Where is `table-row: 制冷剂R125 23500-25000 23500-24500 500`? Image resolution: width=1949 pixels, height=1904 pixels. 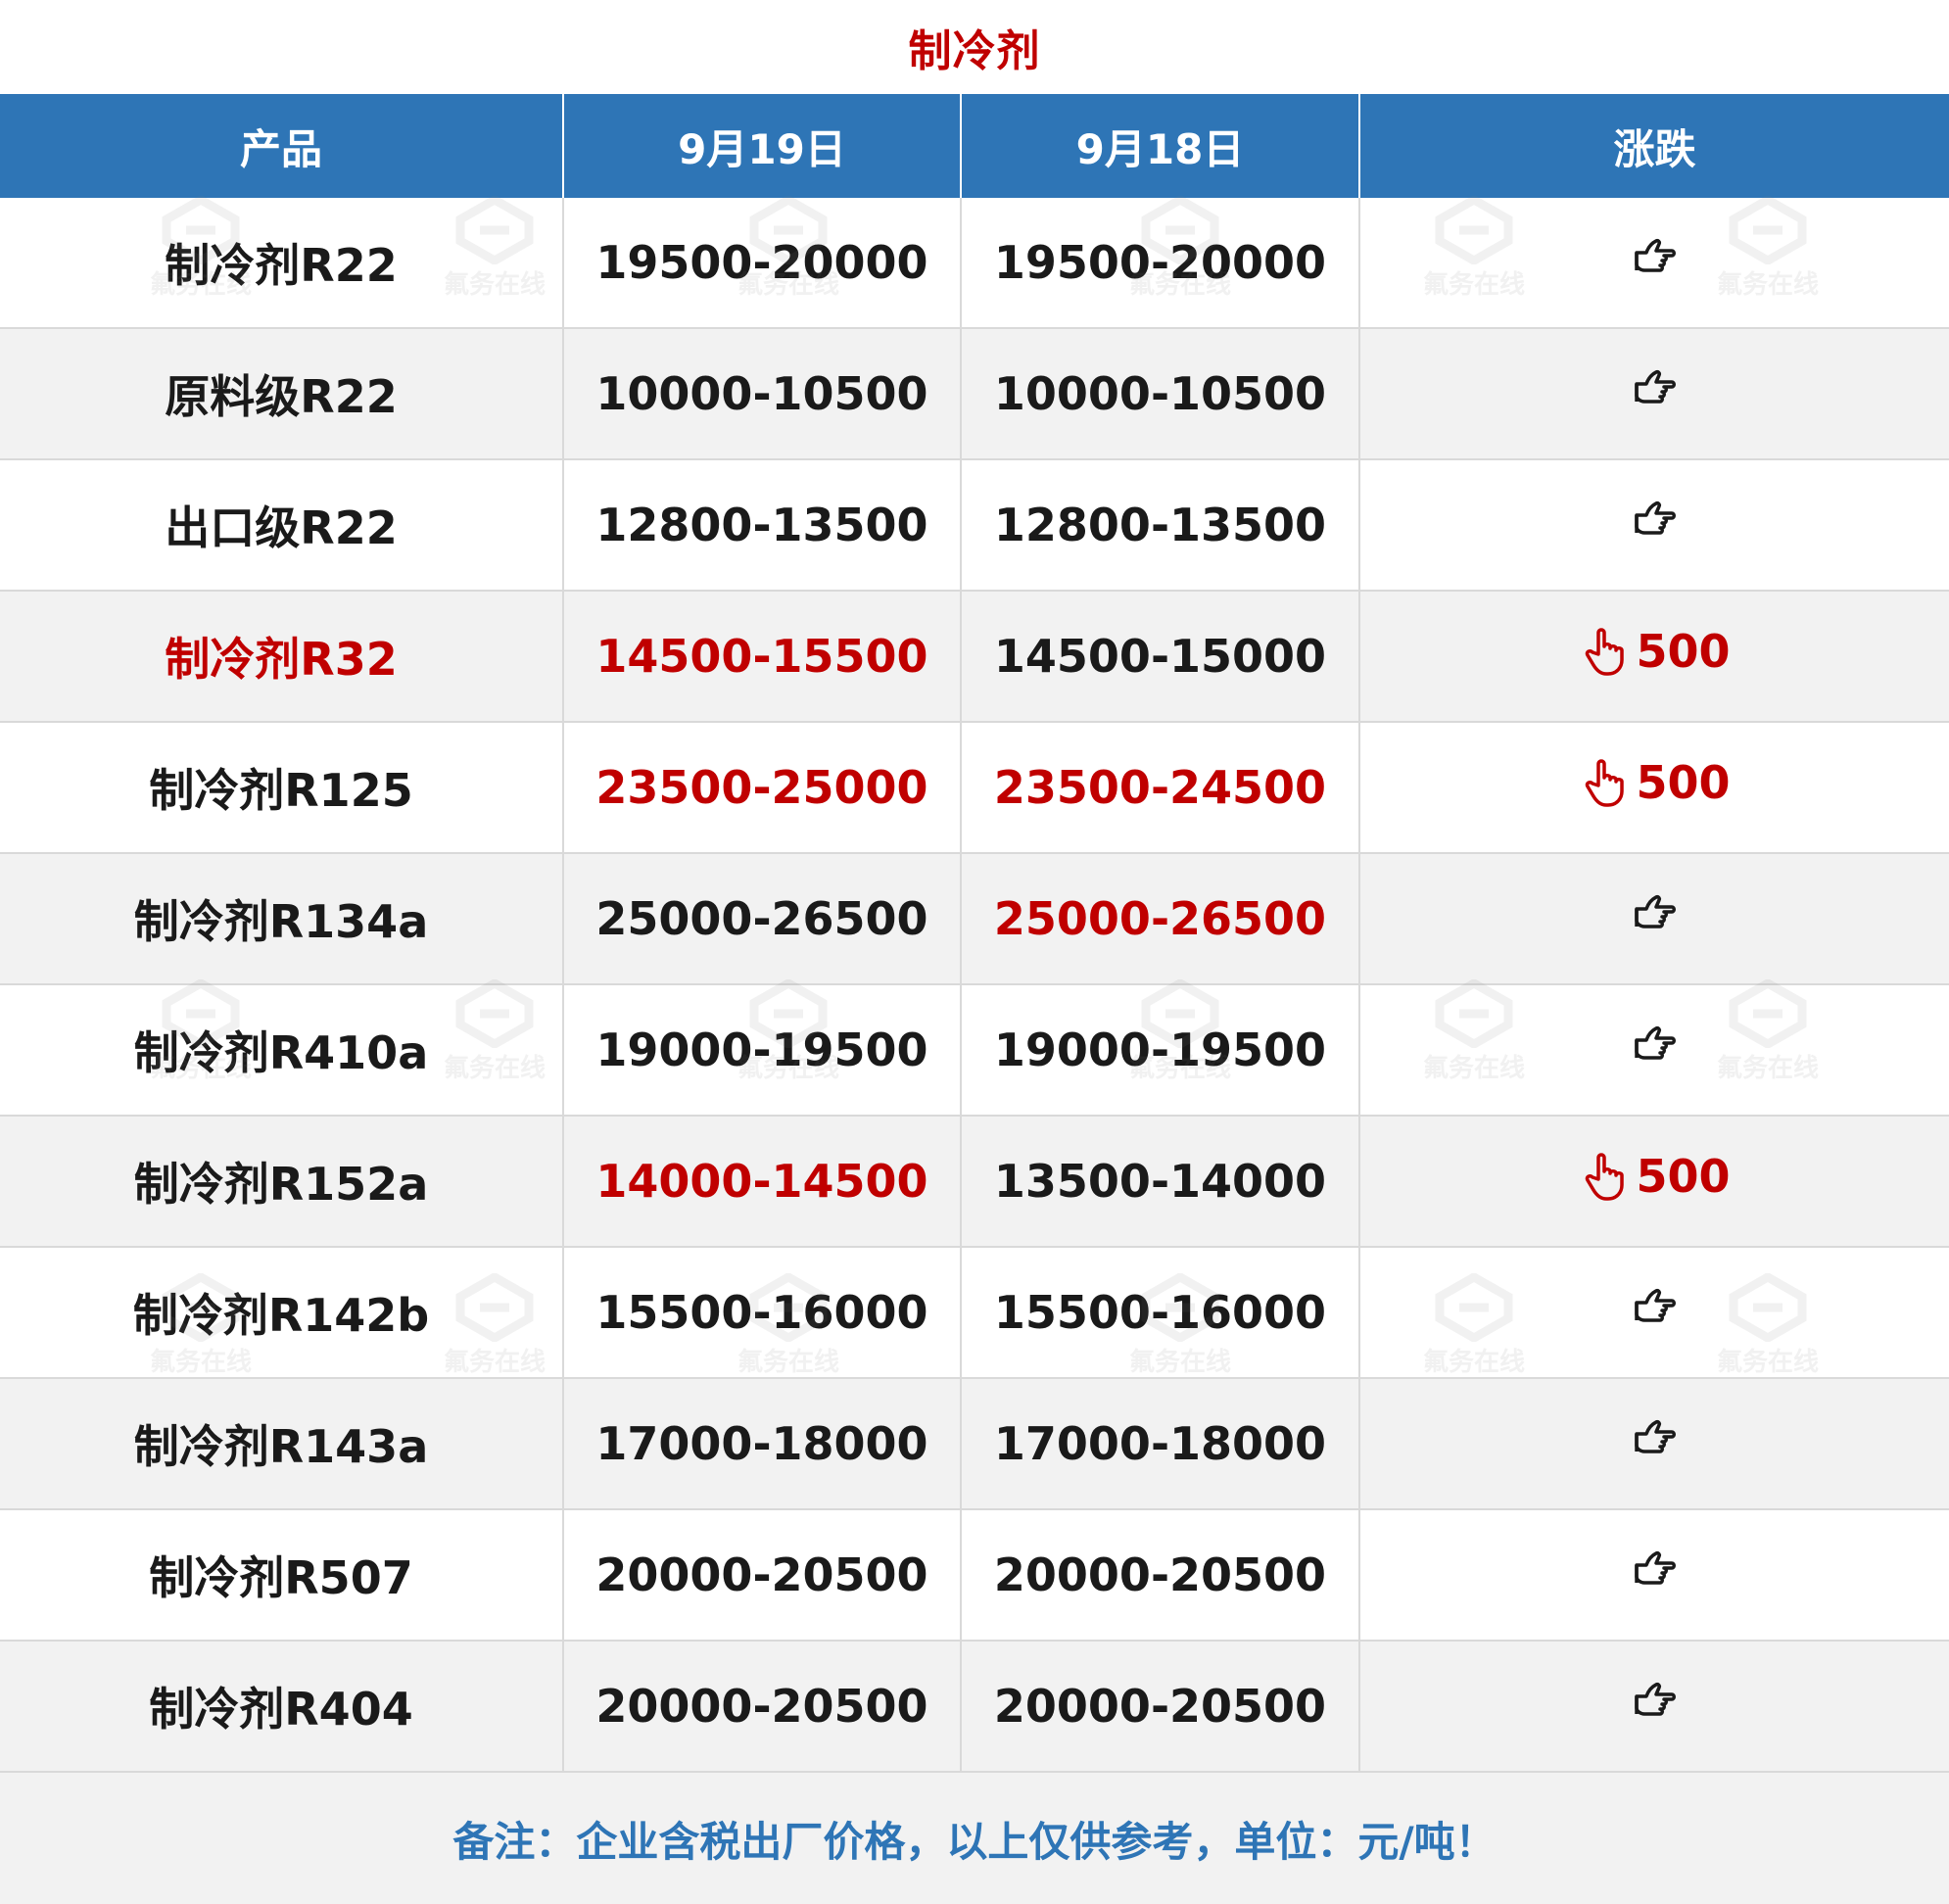
table-row: 制冷剂R125 23500-25000 23500-24500 500 is located at coordinates (974, 788).